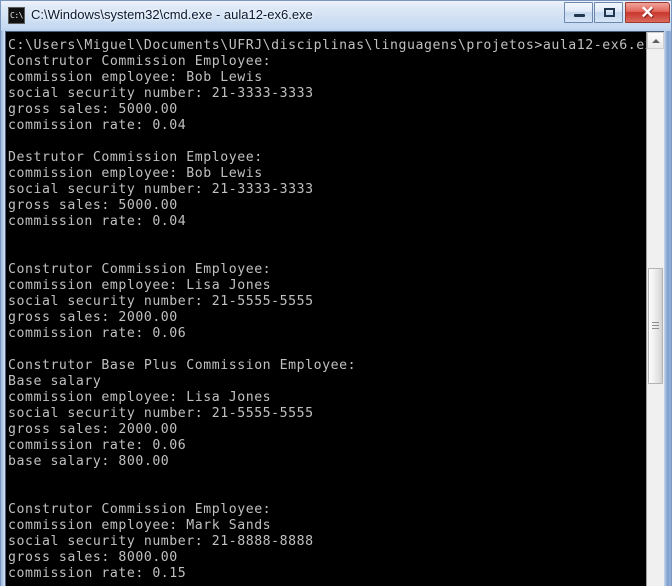 The image size is (672, 586). I want to click on scroll-thumb, so click(655, 326).